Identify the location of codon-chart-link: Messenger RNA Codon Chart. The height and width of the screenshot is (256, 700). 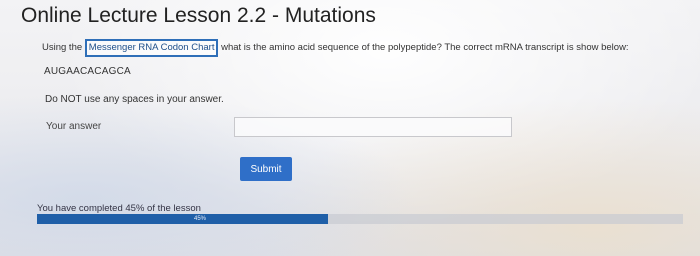
(151, 48).